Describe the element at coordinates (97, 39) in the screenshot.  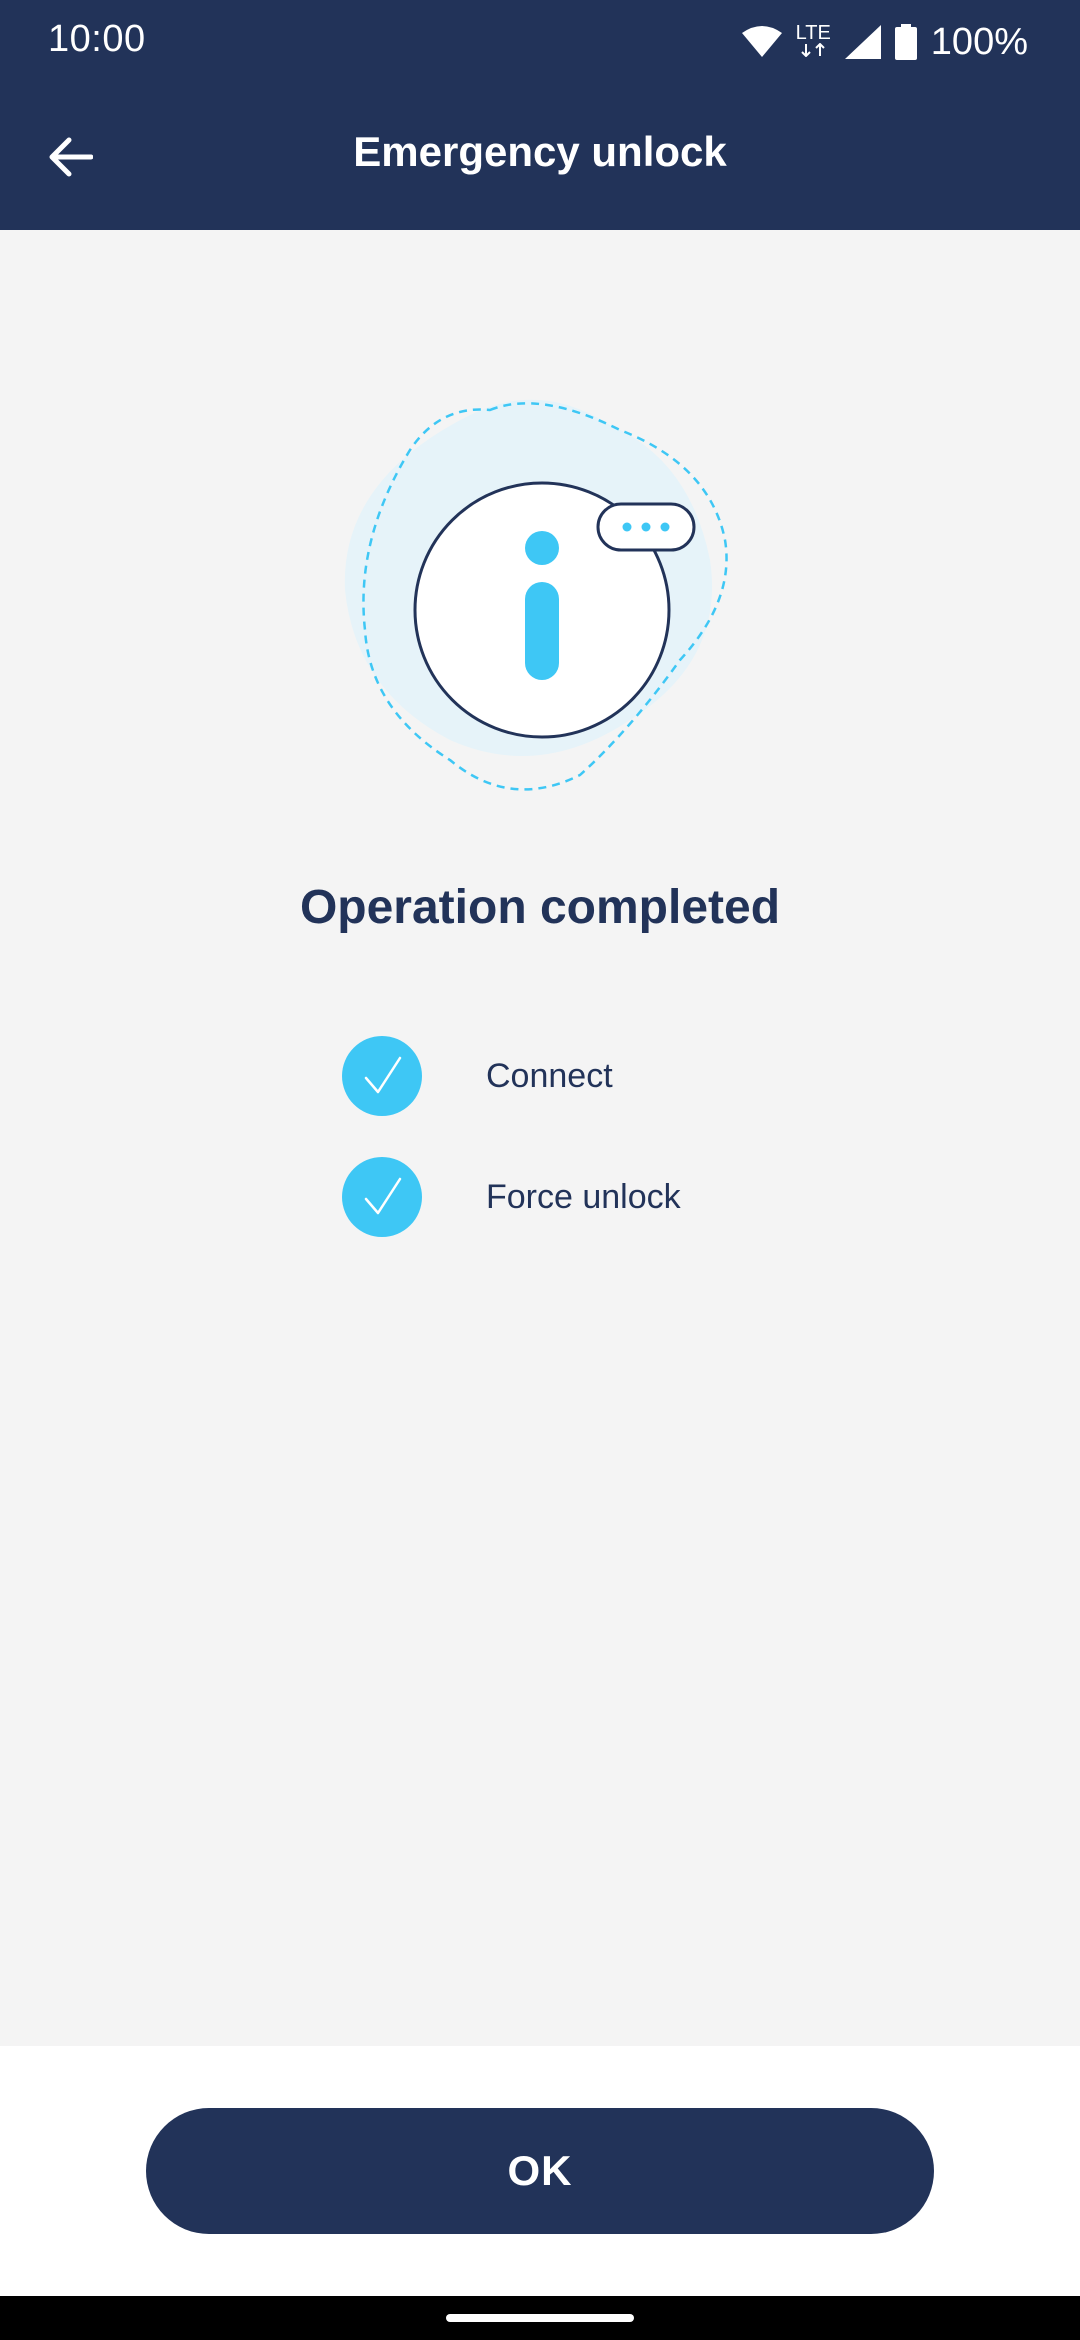
I see `status-time: 10:00` at that location.